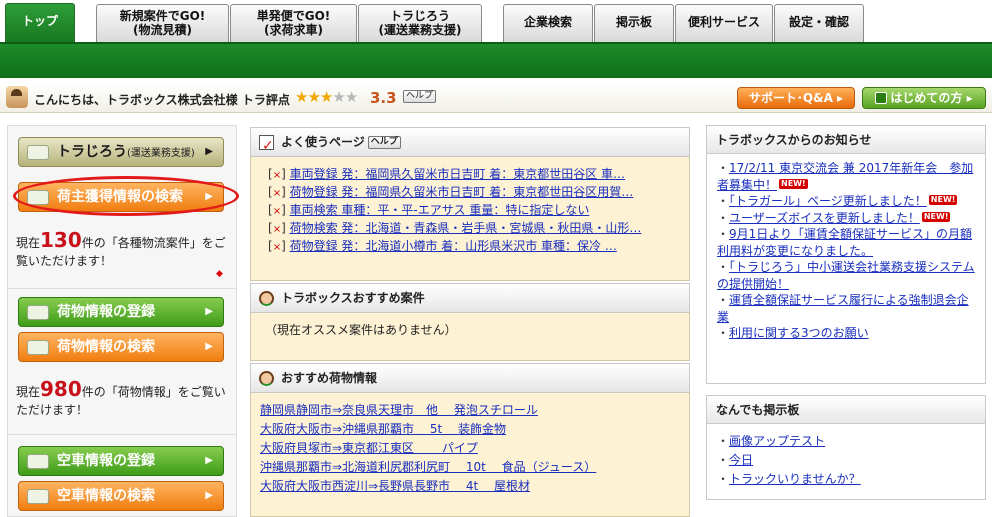  Describe the element at coordinates (824, 218) in the screenshot. I see `news-link: ユーザーズボイスを更新しました！` at that location.